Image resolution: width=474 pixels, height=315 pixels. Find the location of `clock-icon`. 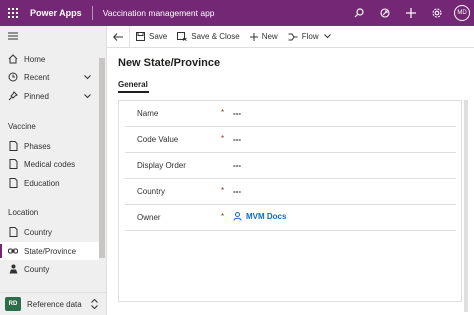

clock-icon is located at coordinates (13, 77).